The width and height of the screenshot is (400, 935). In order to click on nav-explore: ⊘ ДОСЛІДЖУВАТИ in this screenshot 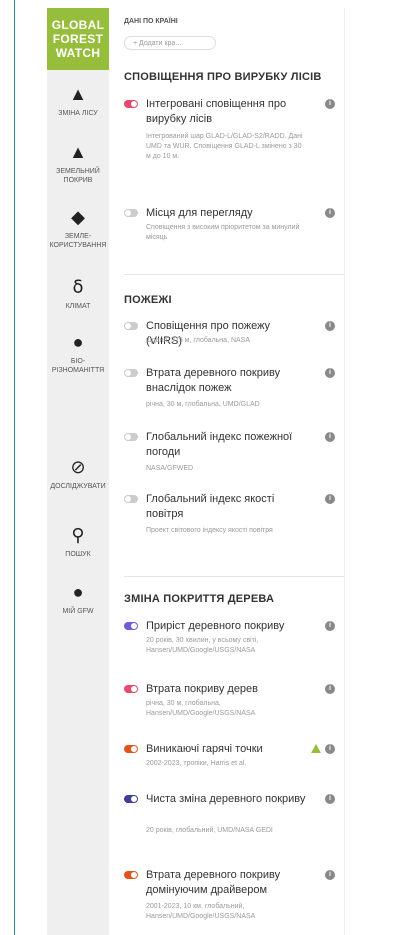, I will do `click(78, 474)`.